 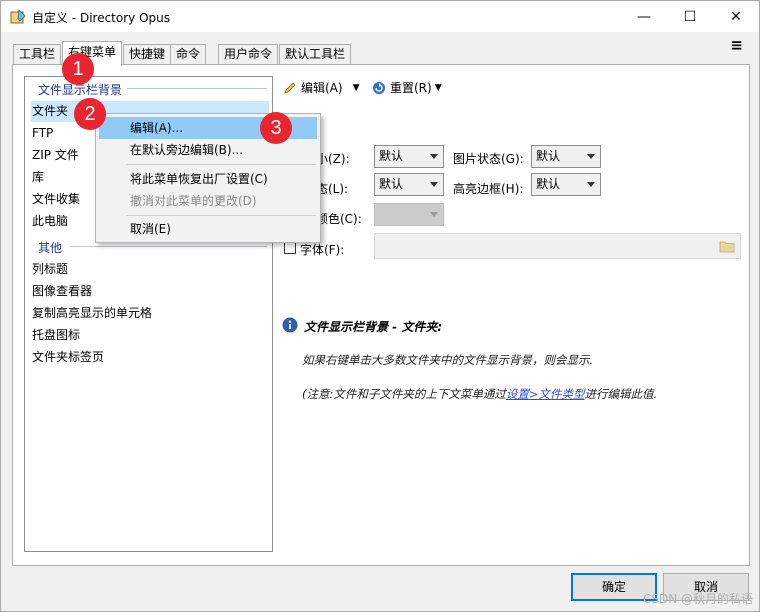 I want to click on tab-commands: 命令, so click(x=188, y=54).